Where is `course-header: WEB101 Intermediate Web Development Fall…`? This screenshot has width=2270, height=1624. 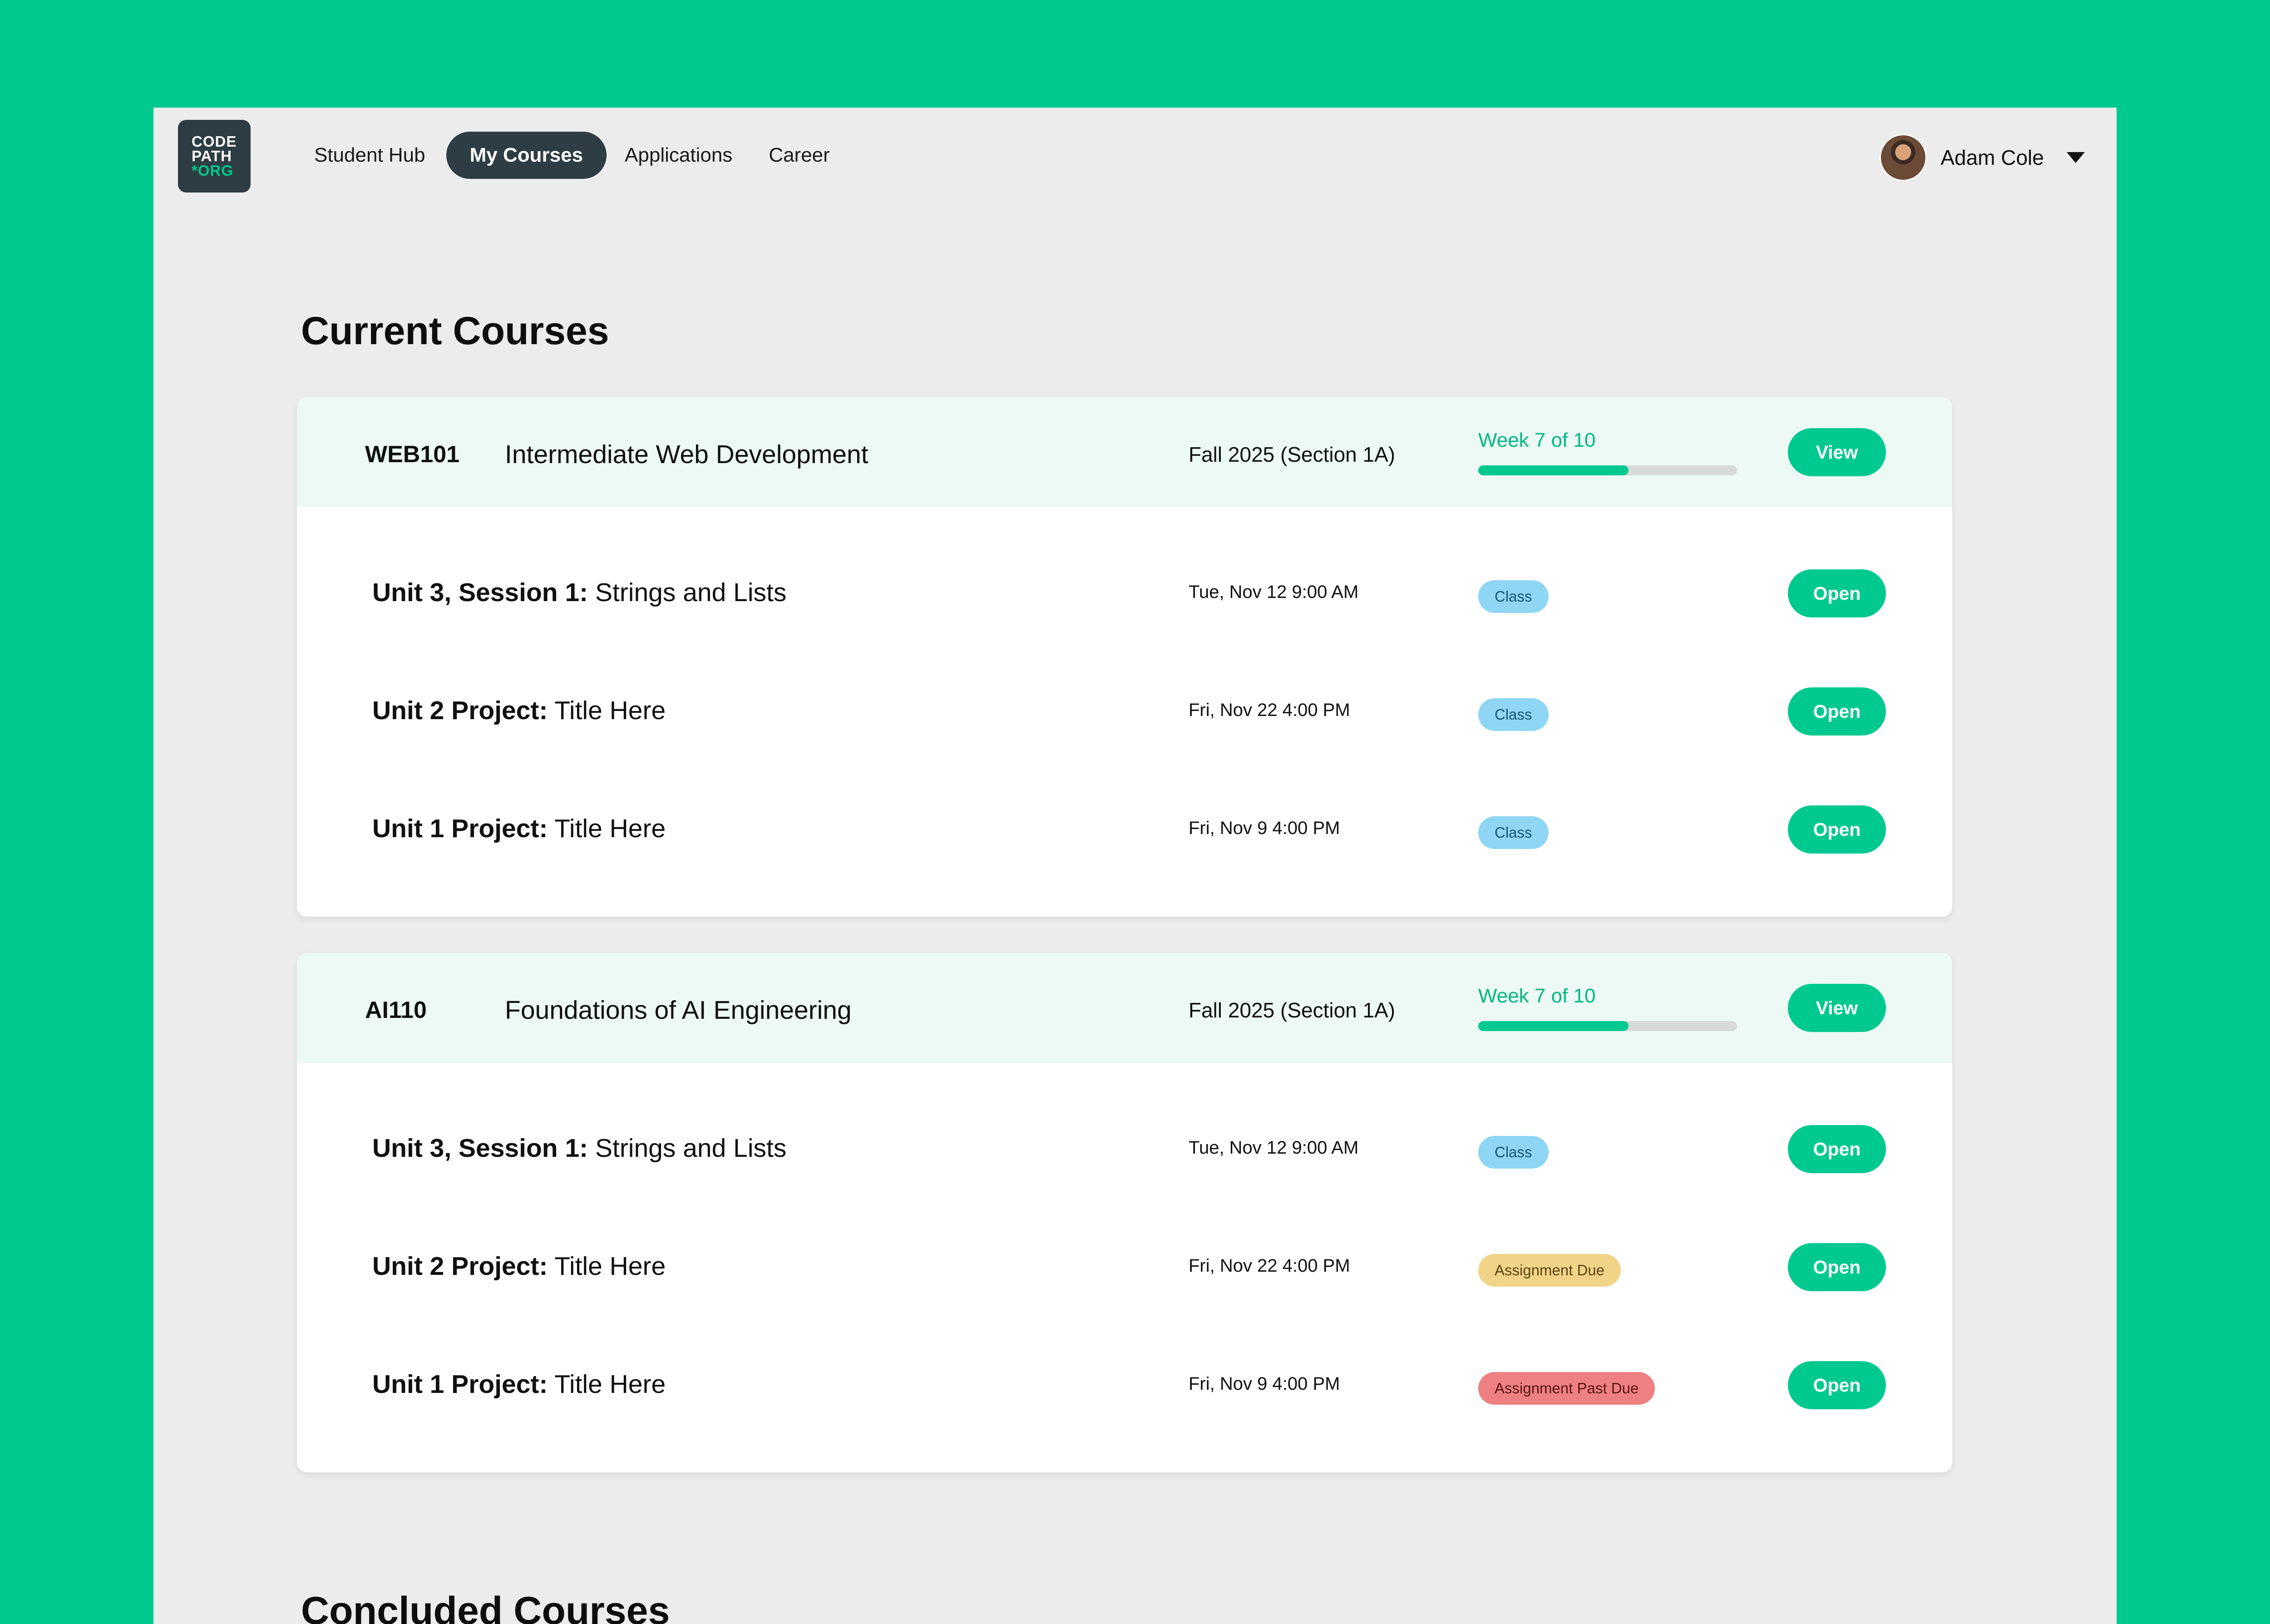
course-header: WEB101 Intermediate Web Development Fall… is located at coordinates (1124, 452).